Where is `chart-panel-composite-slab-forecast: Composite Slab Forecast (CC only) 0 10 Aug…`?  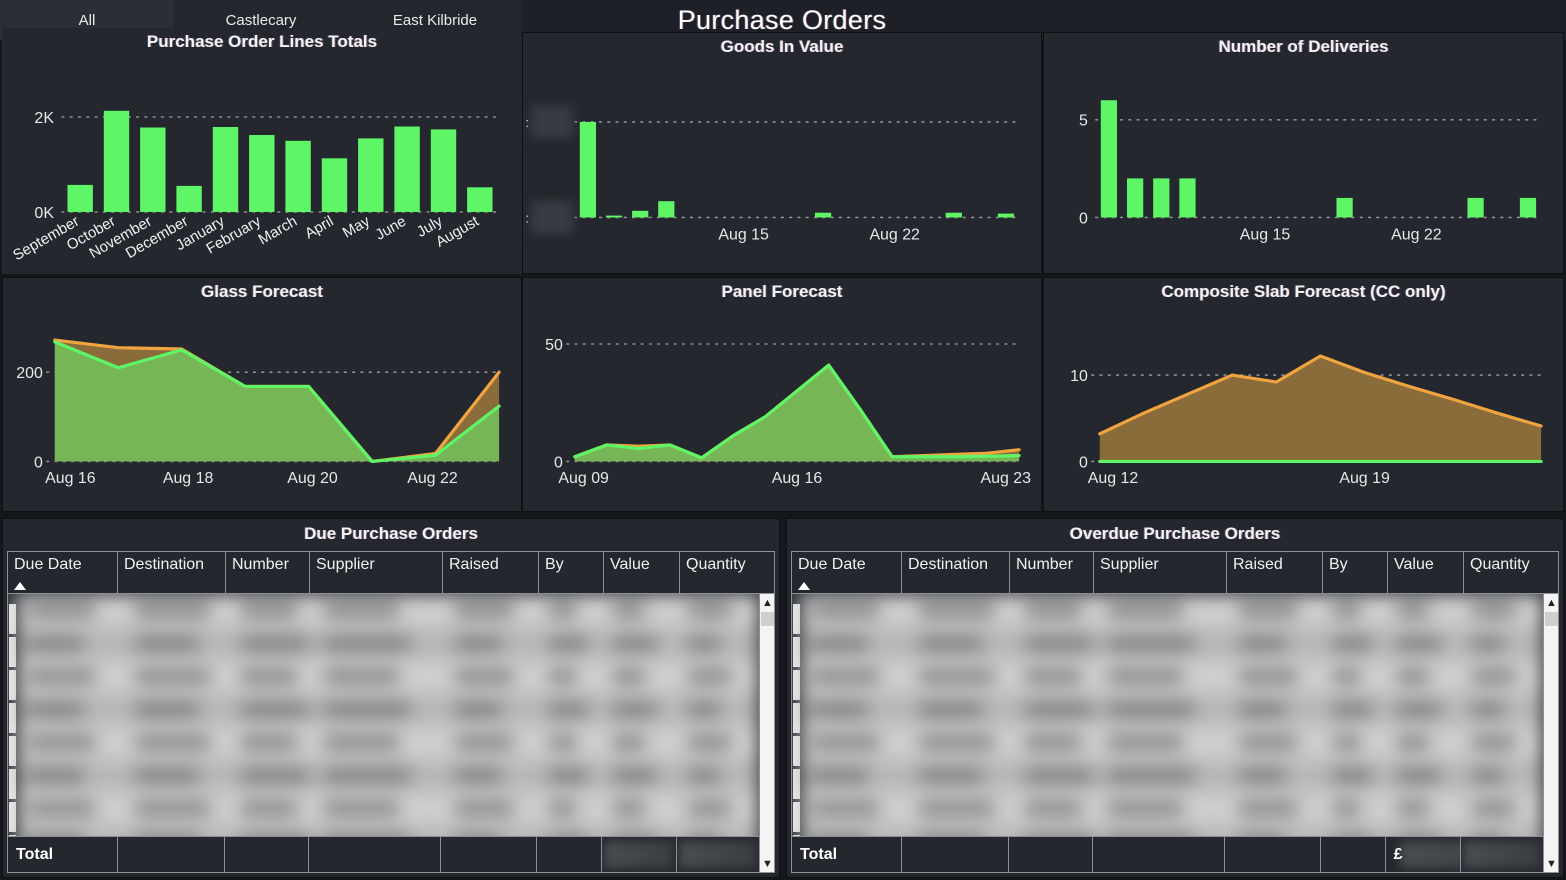
chart-panel-composite-slab-forecast: Composite Slab Forecast (CC only) 0 10 Aug… is located at coordinates (1303, 394).